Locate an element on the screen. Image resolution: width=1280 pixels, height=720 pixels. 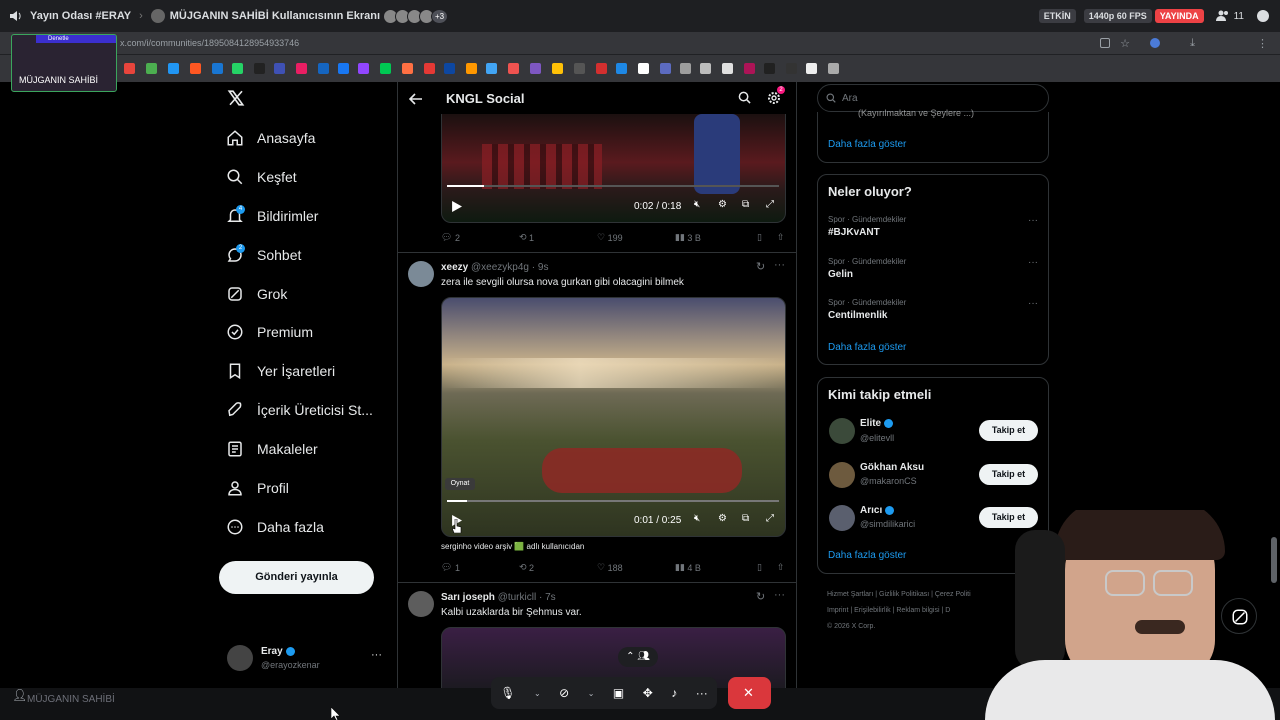
mute-icon: 🔇︎ is located at coordinates (697, 204).